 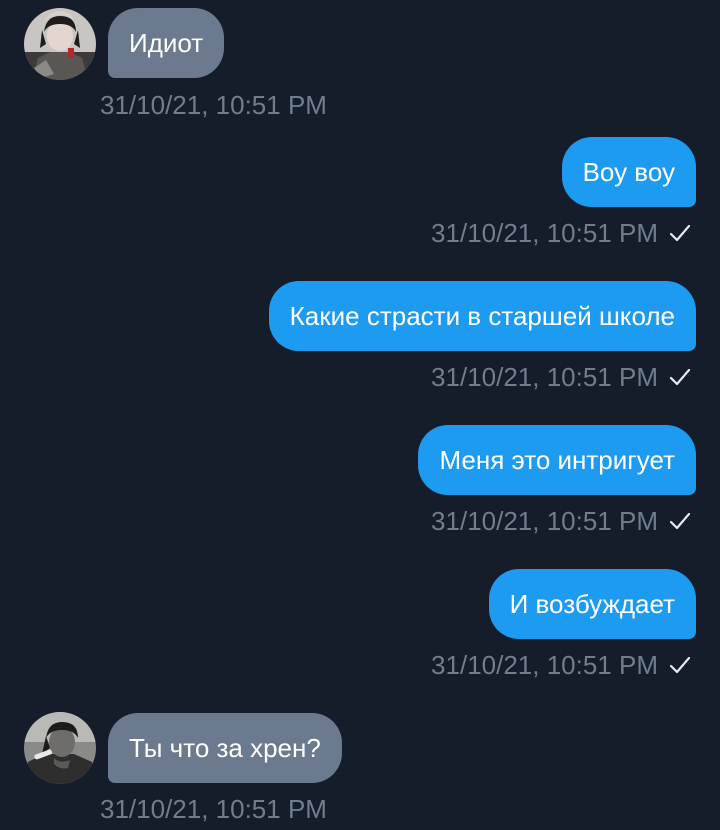 I want to click on message-text: Идиот, so click(x=166, y=42).